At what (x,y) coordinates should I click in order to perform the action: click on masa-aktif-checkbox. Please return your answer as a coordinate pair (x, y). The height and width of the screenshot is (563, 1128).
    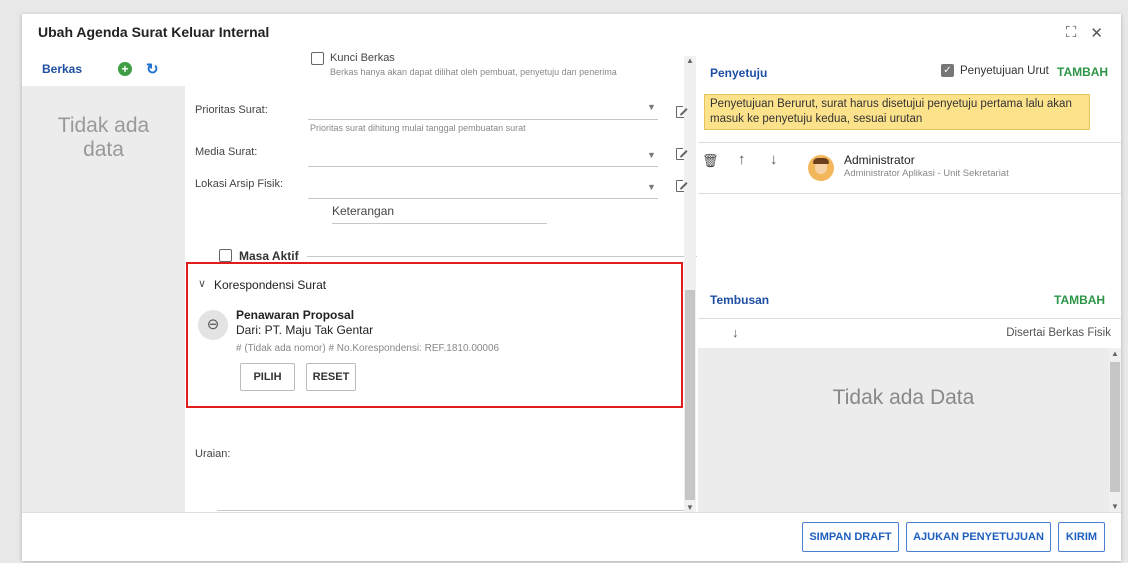
    Looking at the image, I should click on (225, 255).